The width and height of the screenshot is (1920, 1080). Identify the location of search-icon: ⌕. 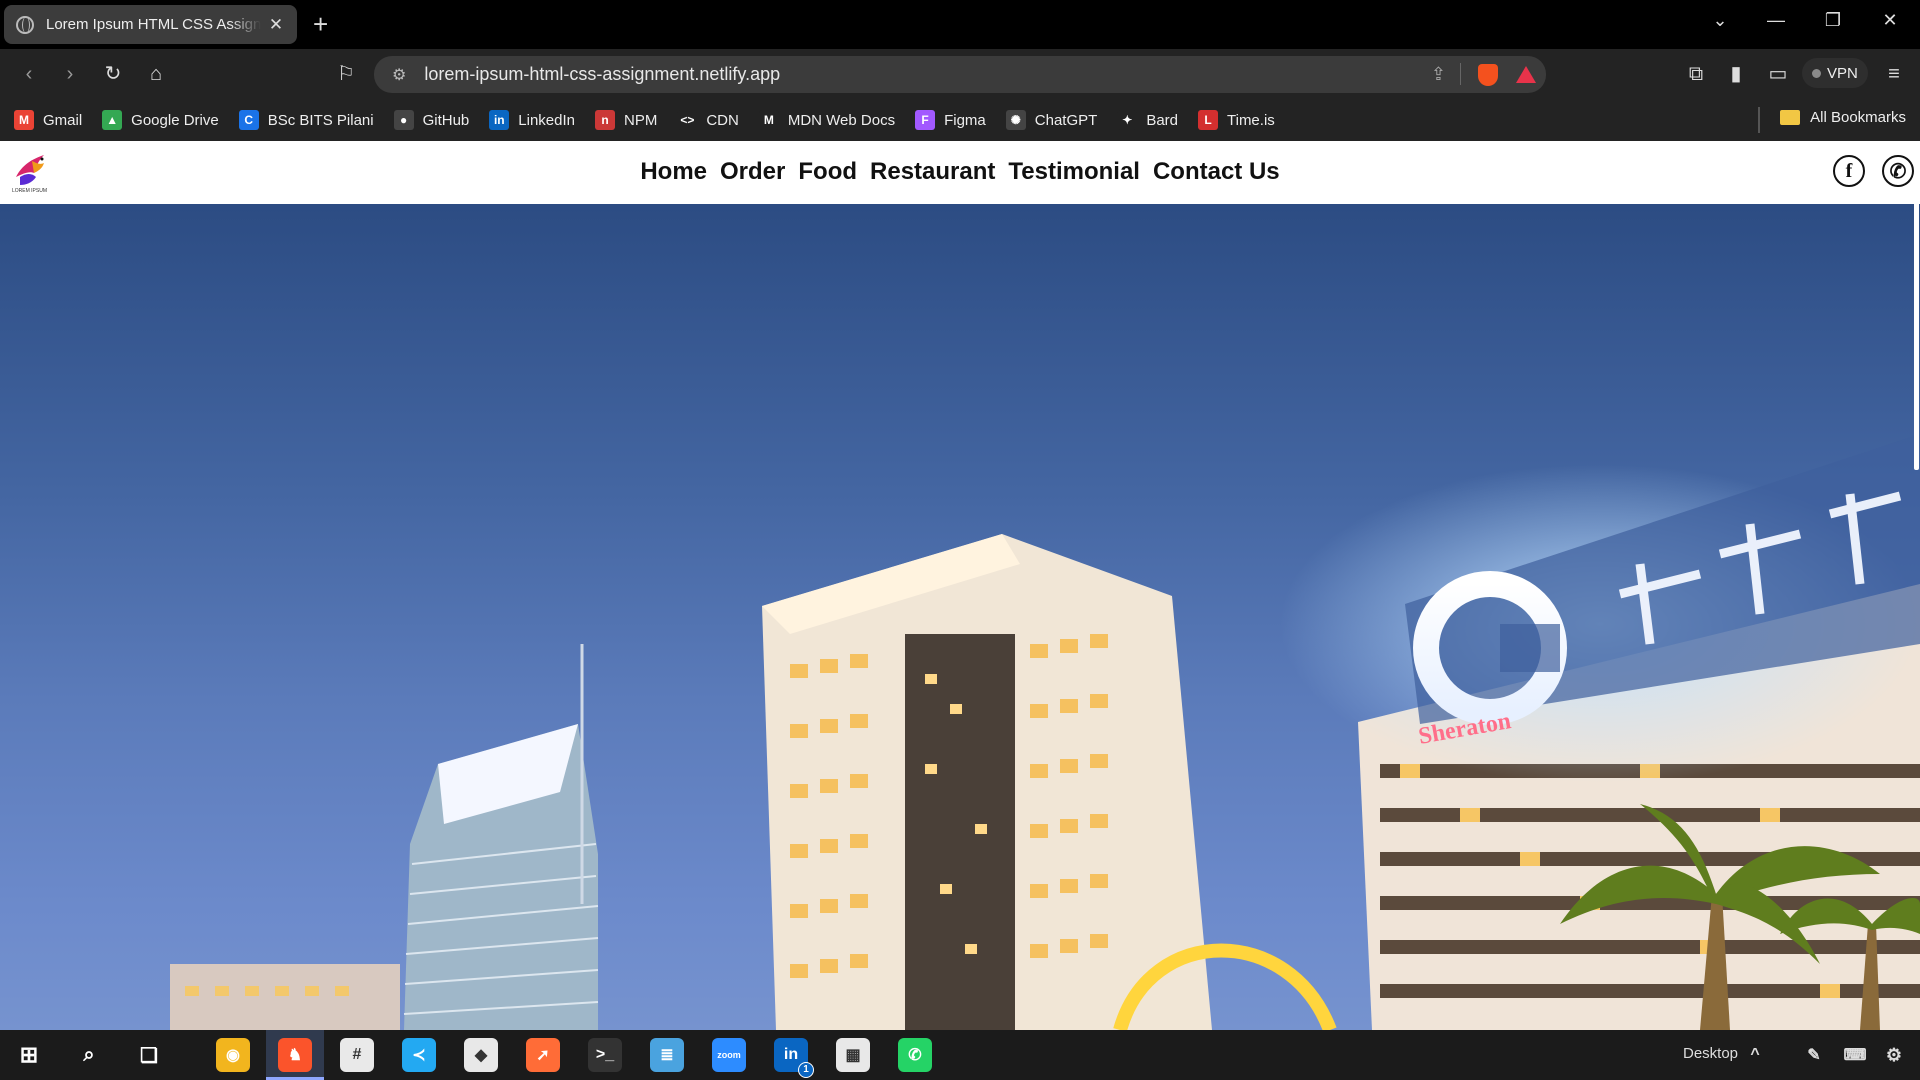
(89, 1055).